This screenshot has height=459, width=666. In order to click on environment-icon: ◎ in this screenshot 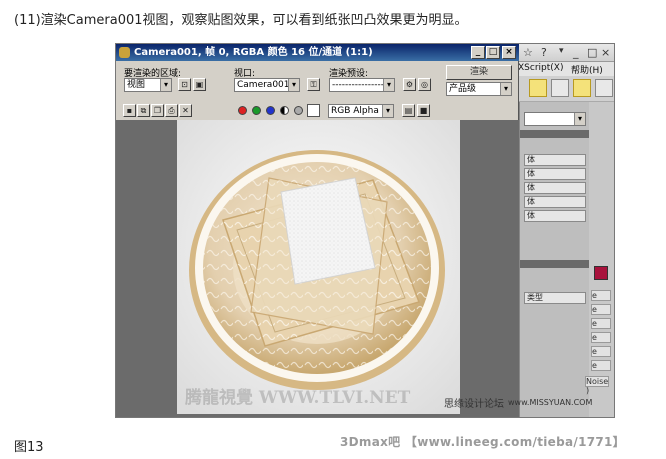, I will do `click(424, 84)`.